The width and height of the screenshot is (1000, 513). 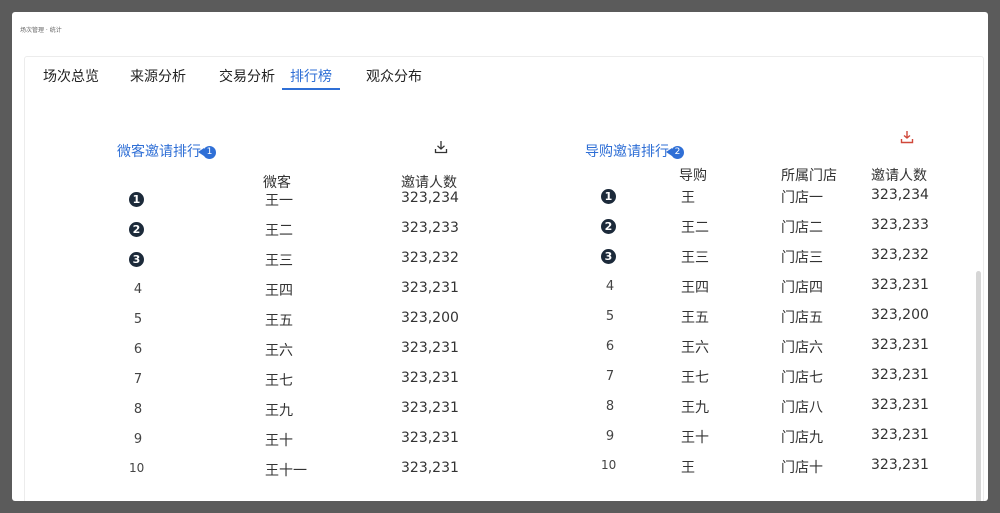 I want to click on ranking-row: 9 王十 门店九 323,231, so click(x=477, y=441).